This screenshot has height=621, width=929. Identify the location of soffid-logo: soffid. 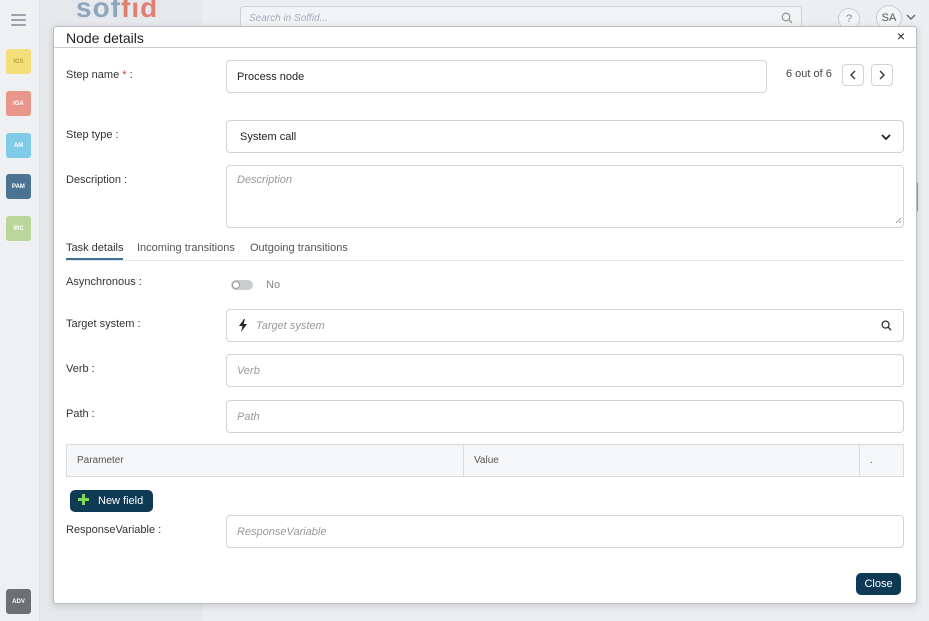
(117, 11).